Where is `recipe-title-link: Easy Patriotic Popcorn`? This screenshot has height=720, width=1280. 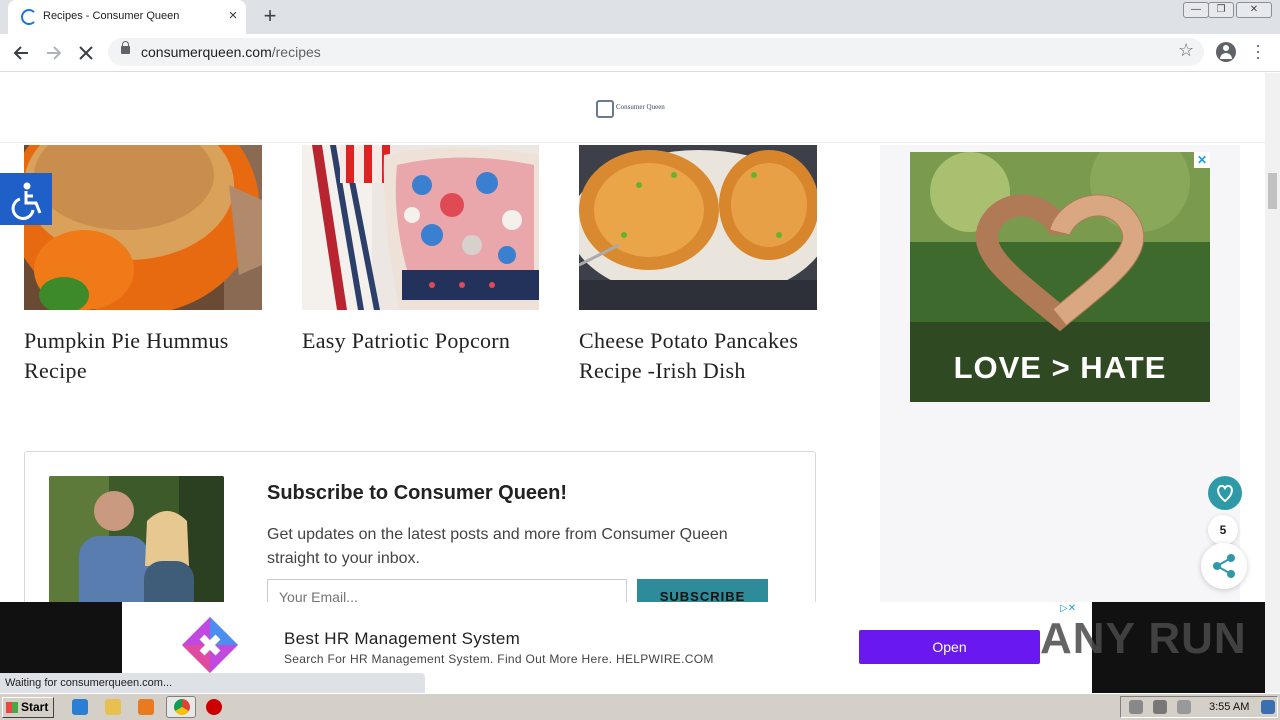
recipe-title-link: Easy Patriotic Popcorn is located at coordinates (427, 341).